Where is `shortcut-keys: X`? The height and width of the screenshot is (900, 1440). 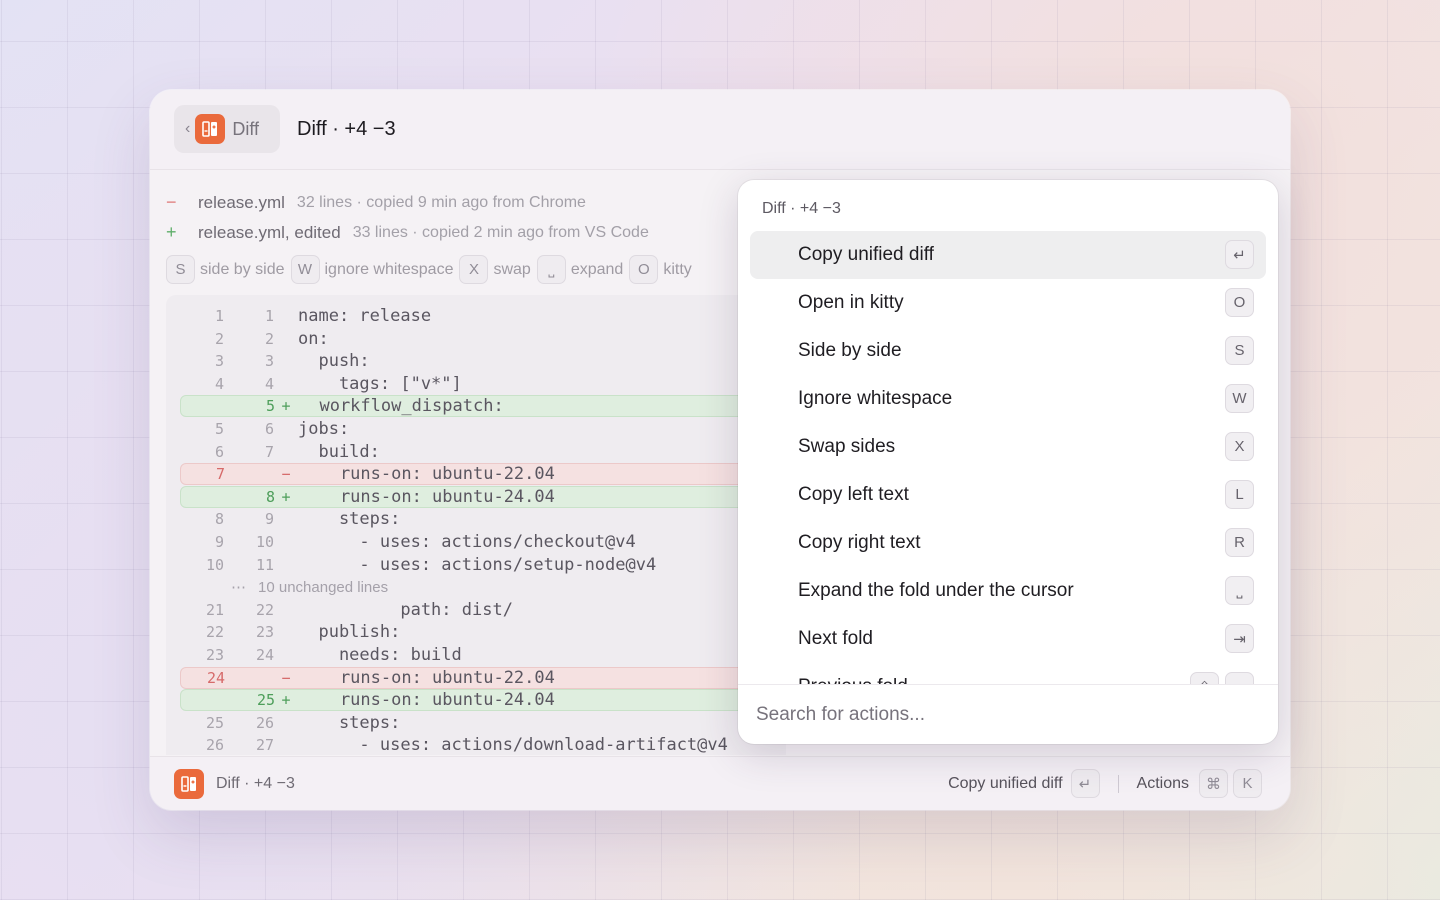
shortcut-keys: X is located at coordinates (1236, 446).